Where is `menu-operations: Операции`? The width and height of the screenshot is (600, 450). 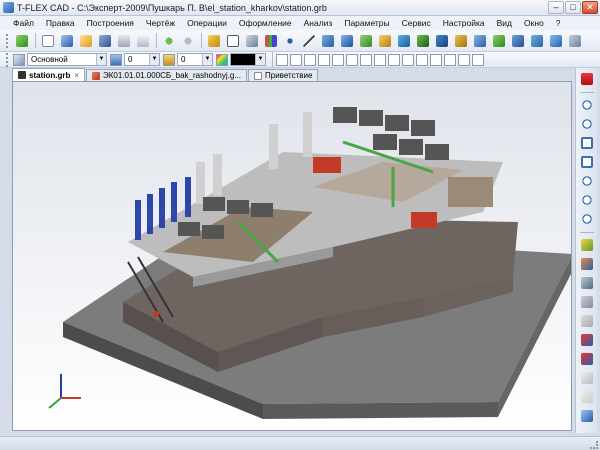
menu-operations: Операции is located at coordinates (207, 23).